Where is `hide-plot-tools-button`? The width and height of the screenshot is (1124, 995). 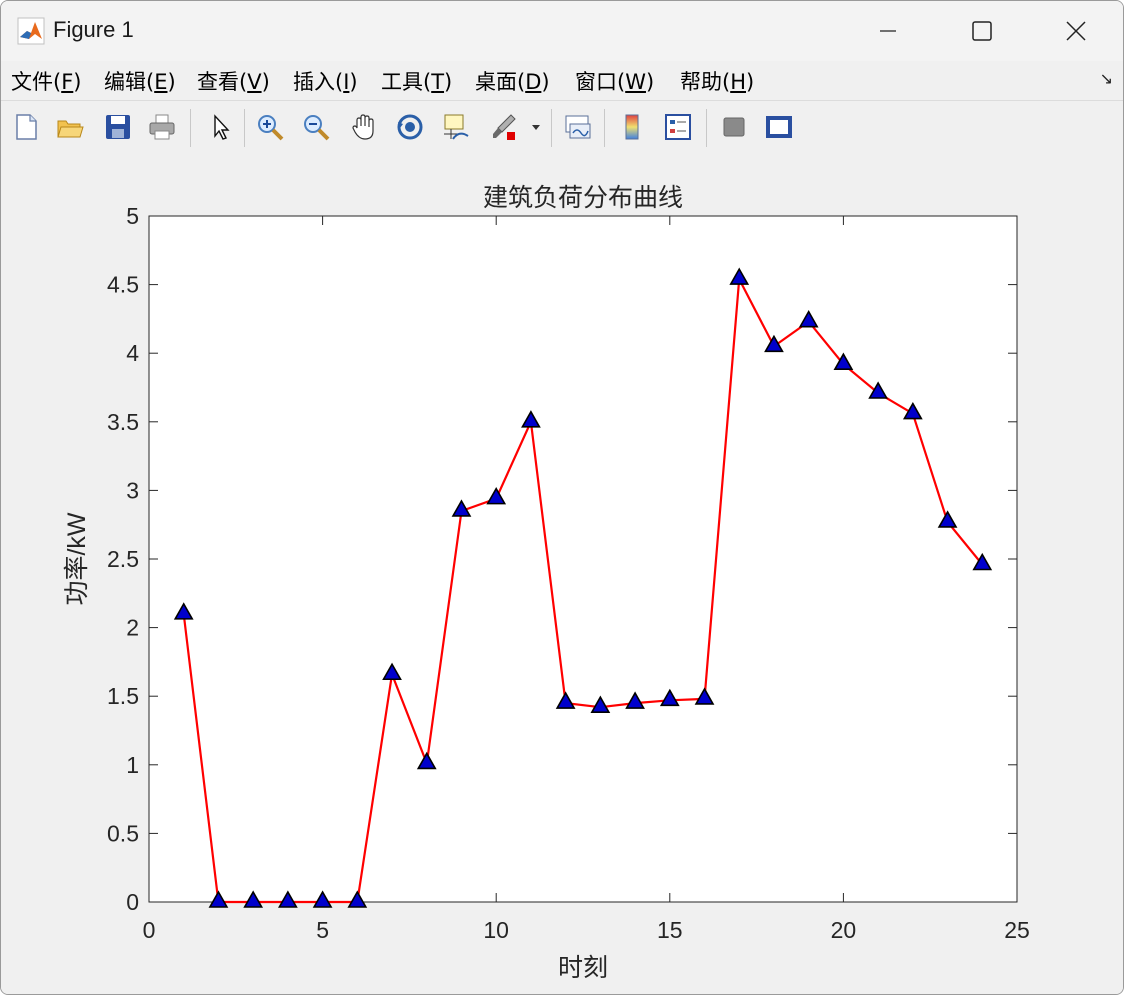 hide-plot-tools-button is located at coordinates (734, 127).